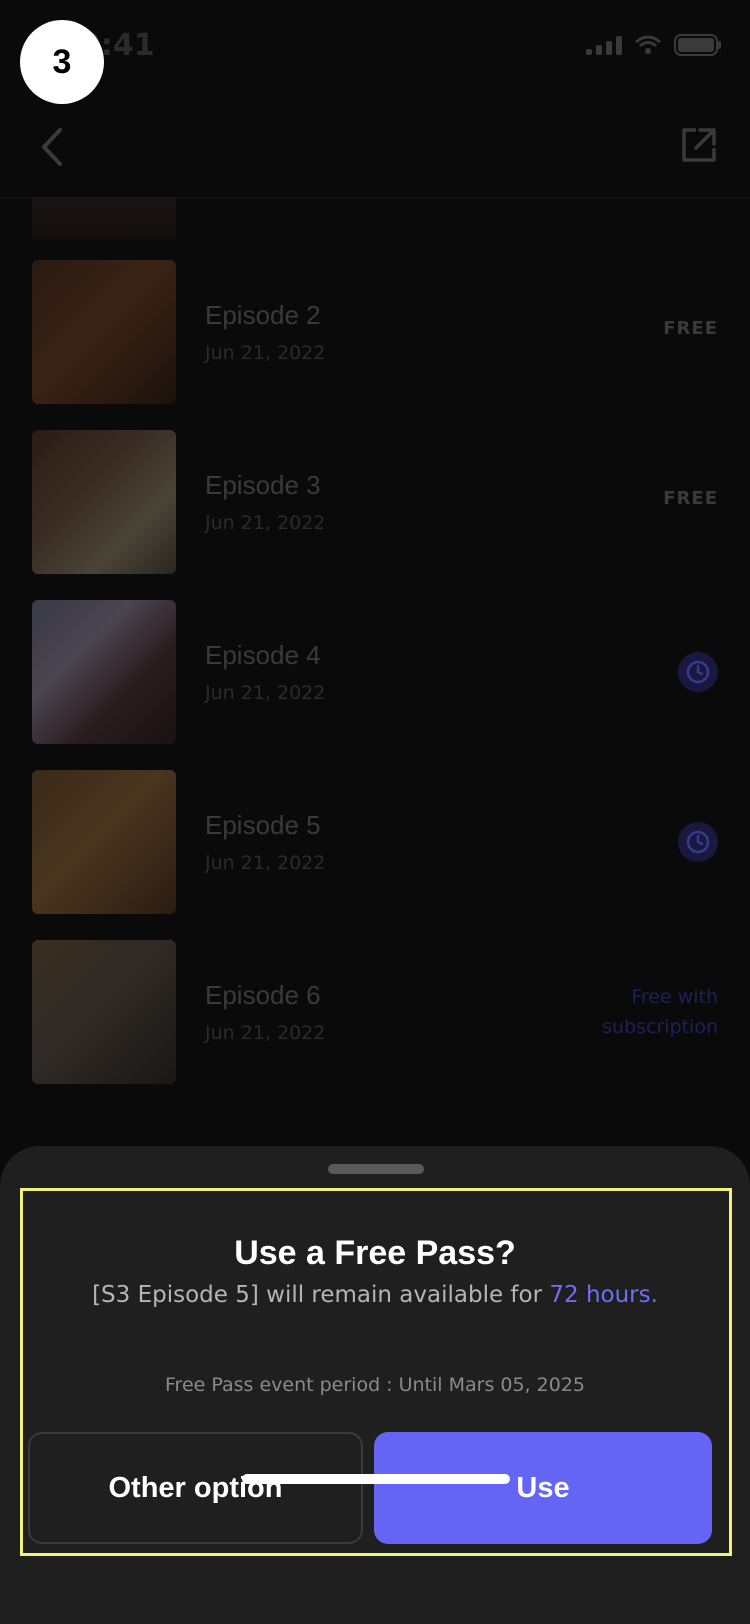 This screenshot has width=750, height=1624. I want to click on use-button: Use, so click(543, 1488).